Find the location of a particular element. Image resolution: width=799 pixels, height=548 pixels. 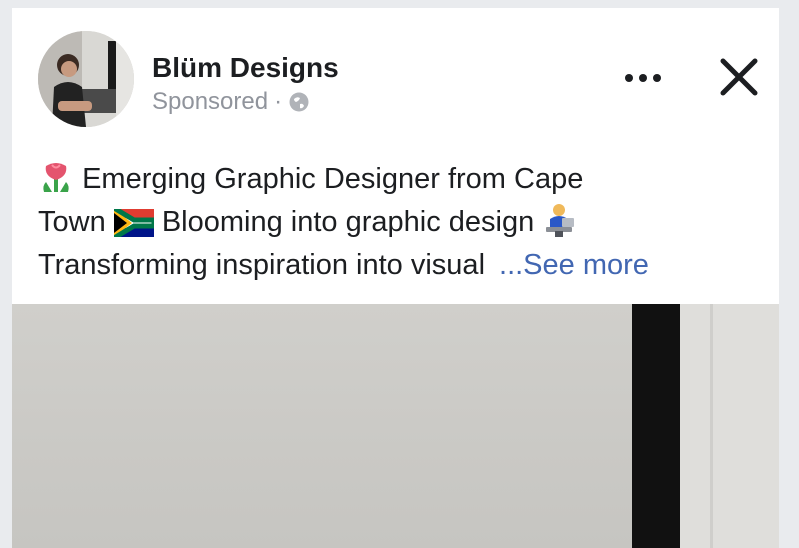

image-door-panel is located at coordinates (729, 426).